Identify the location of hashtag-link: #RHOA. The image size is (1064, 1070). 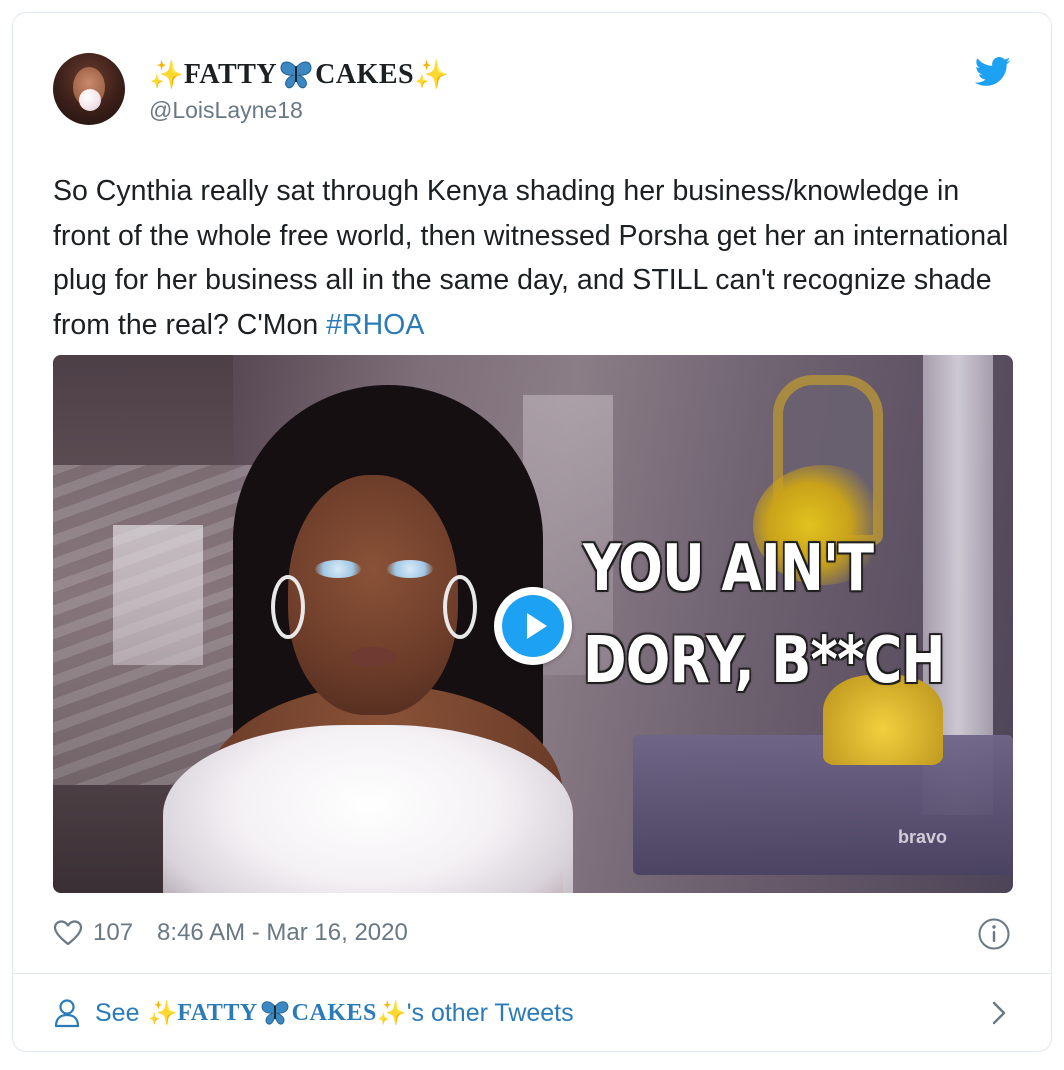
(375, 325).